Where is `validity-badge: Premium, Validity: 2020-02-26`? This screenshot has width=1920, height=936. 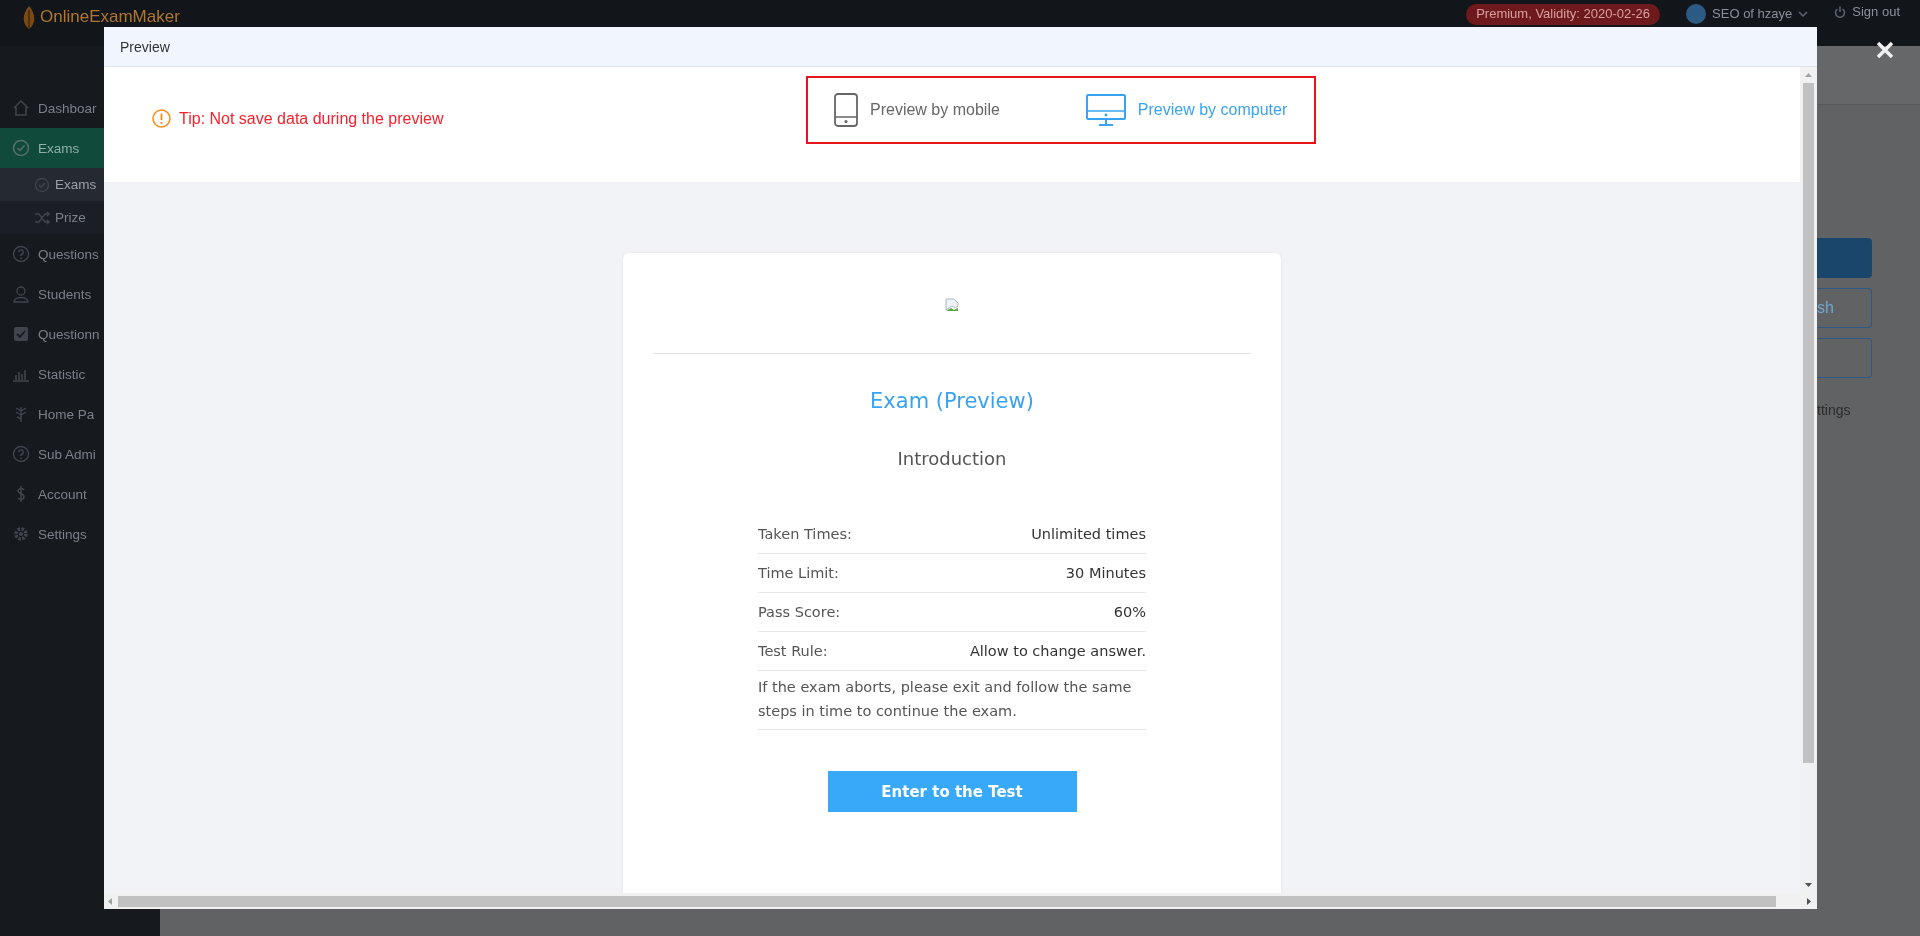
validity-badge: Premium, Validity: 2020-02-26 is located at coordinates (1563, 14).